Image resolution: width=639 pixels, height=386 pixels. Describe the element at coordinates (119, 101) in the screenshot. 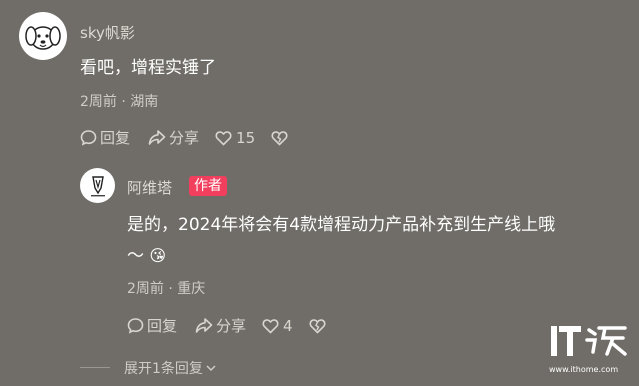

I see `comment-meta: 2周前 · 湖南` at that location.